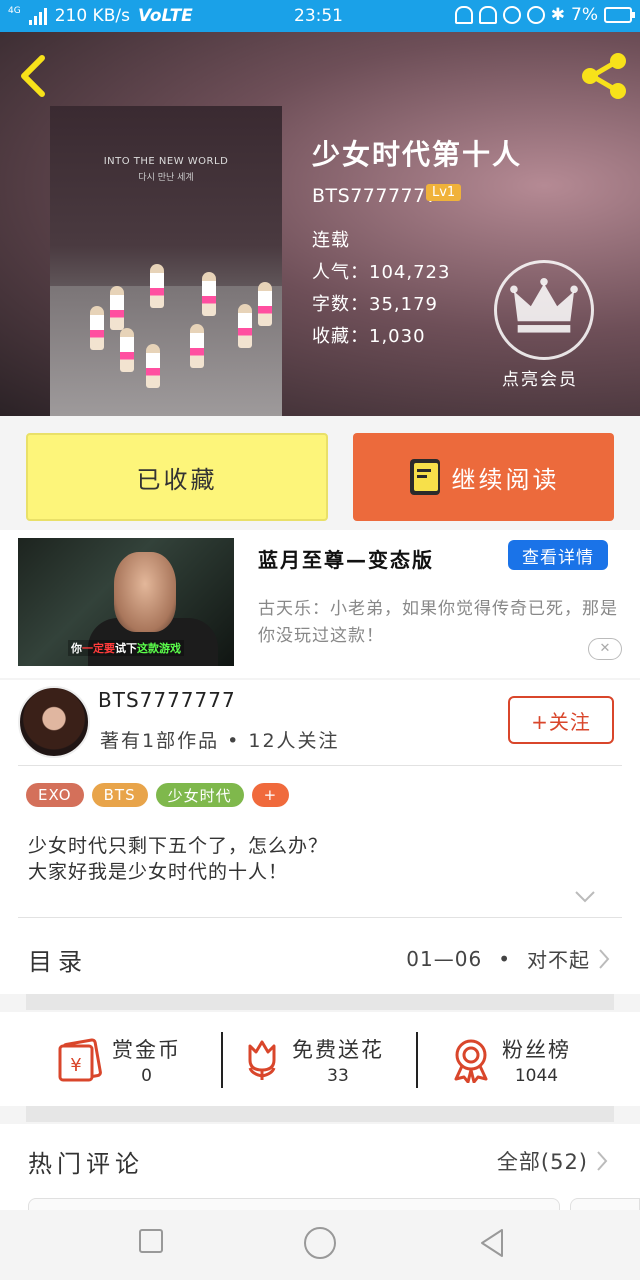 This screenshot has width=640, height=1280. Describe the element at coordinates (145, 592) in the screenshot. I see `ad-figure-face` at that location.